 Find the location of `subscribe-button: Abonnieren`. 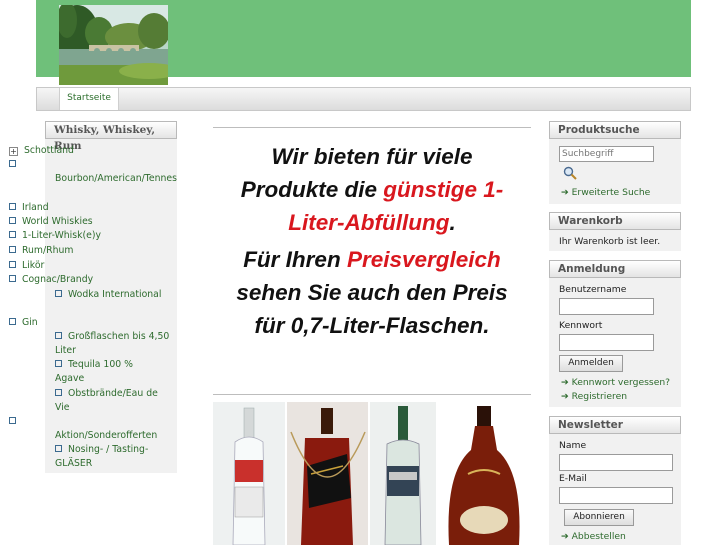

subscribe-button: Abonnieren is located at coordinates (599, 517).